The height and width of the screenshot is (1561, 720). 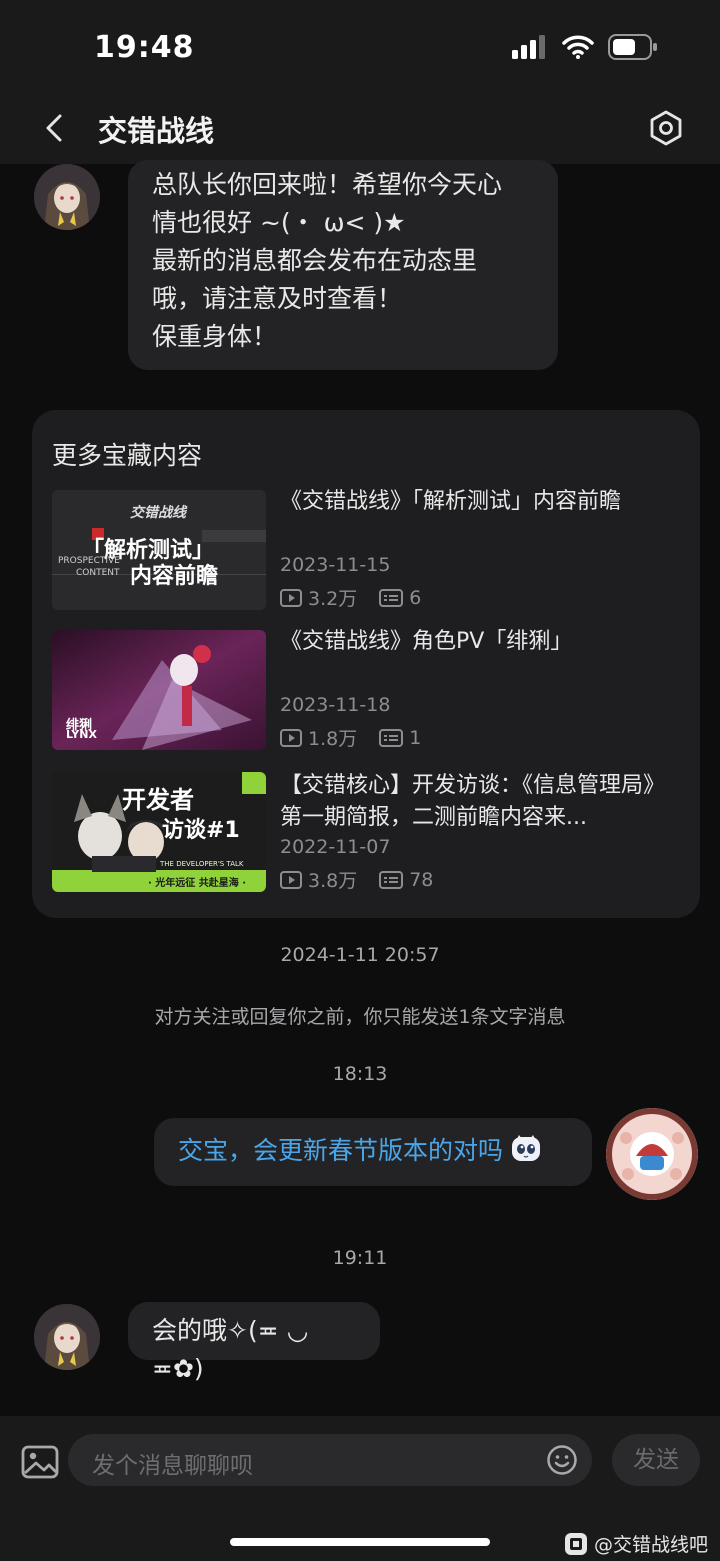 I want to click on back-icon, so click(x=56, y=128).